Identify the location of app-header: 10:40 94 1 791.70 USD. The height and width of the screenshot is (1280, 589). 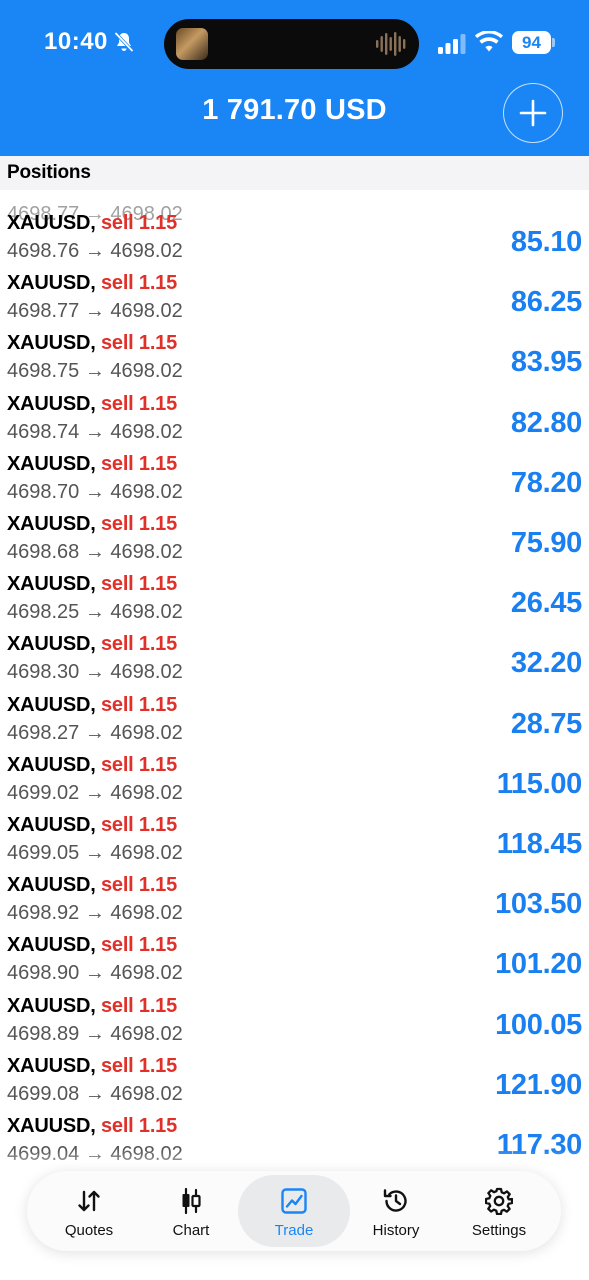
(294, 78).